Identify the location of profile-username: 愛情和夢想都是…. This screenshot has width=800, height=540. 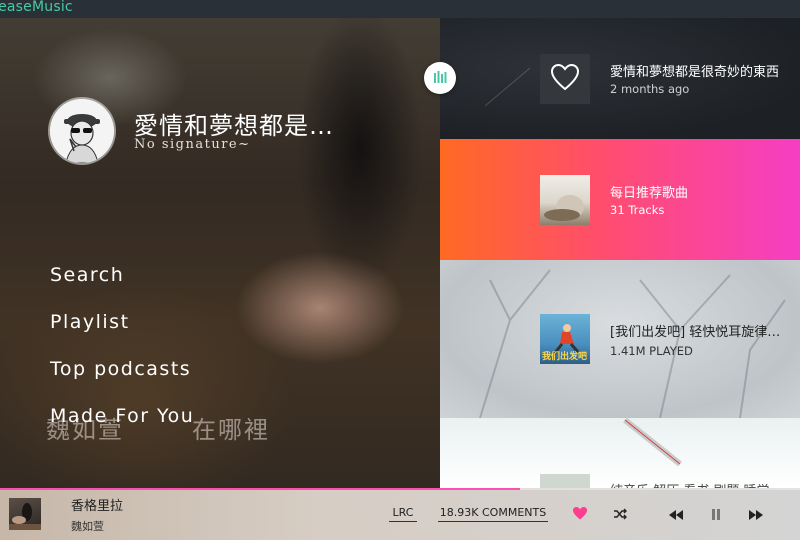
(234, 123).